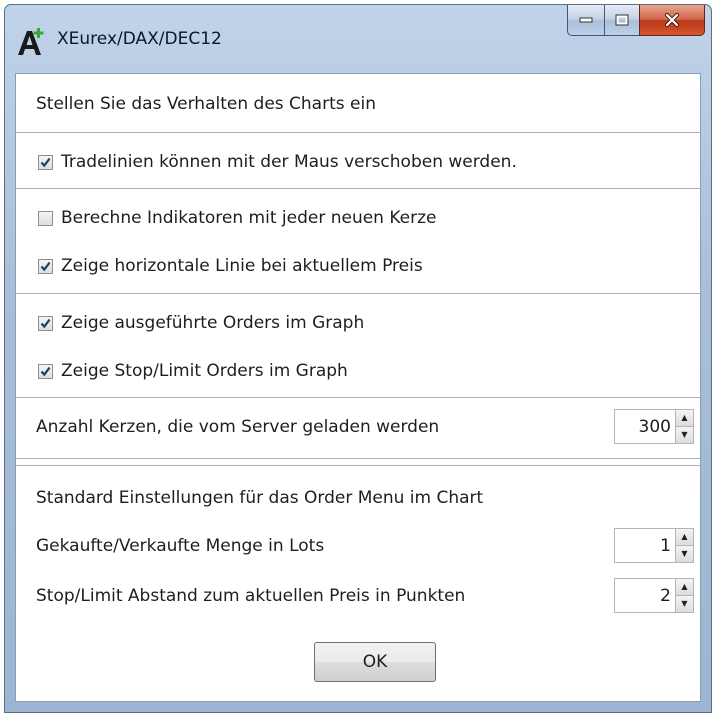 This screenshot has height=717, width=714. I want to click on option-label: Zeige ausgeführte Orders im Graph, so click(213, 323).